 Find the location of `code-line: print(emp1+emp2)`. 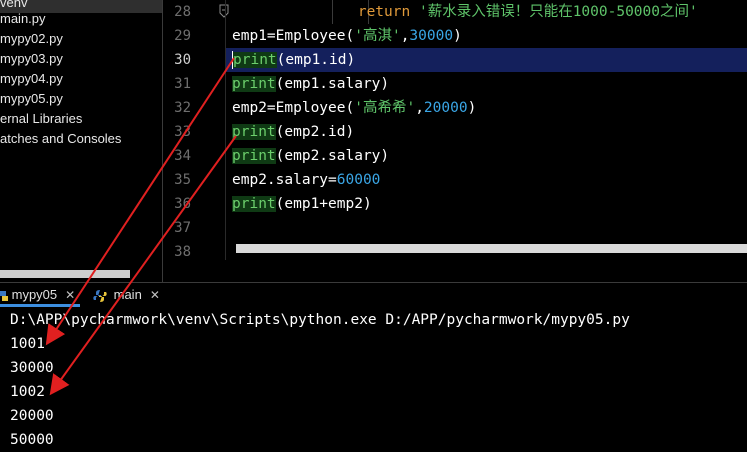

code-line: print(emp1+emp2) is located at coordinates (302, 204).